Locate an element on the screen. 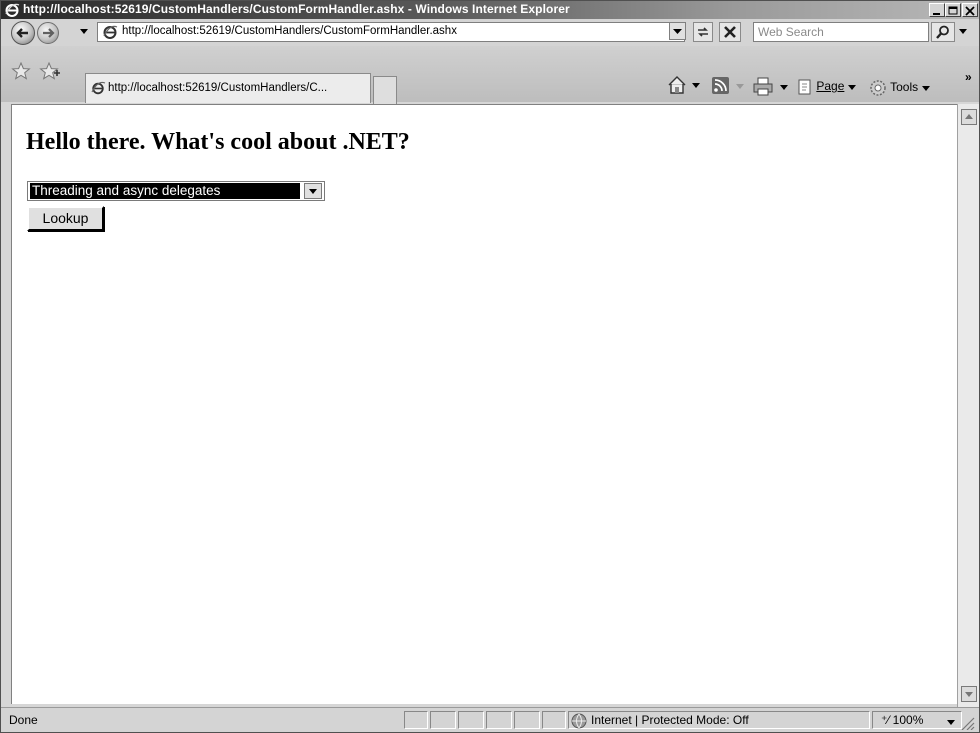  close-icon is located at coordinates (970, 11).